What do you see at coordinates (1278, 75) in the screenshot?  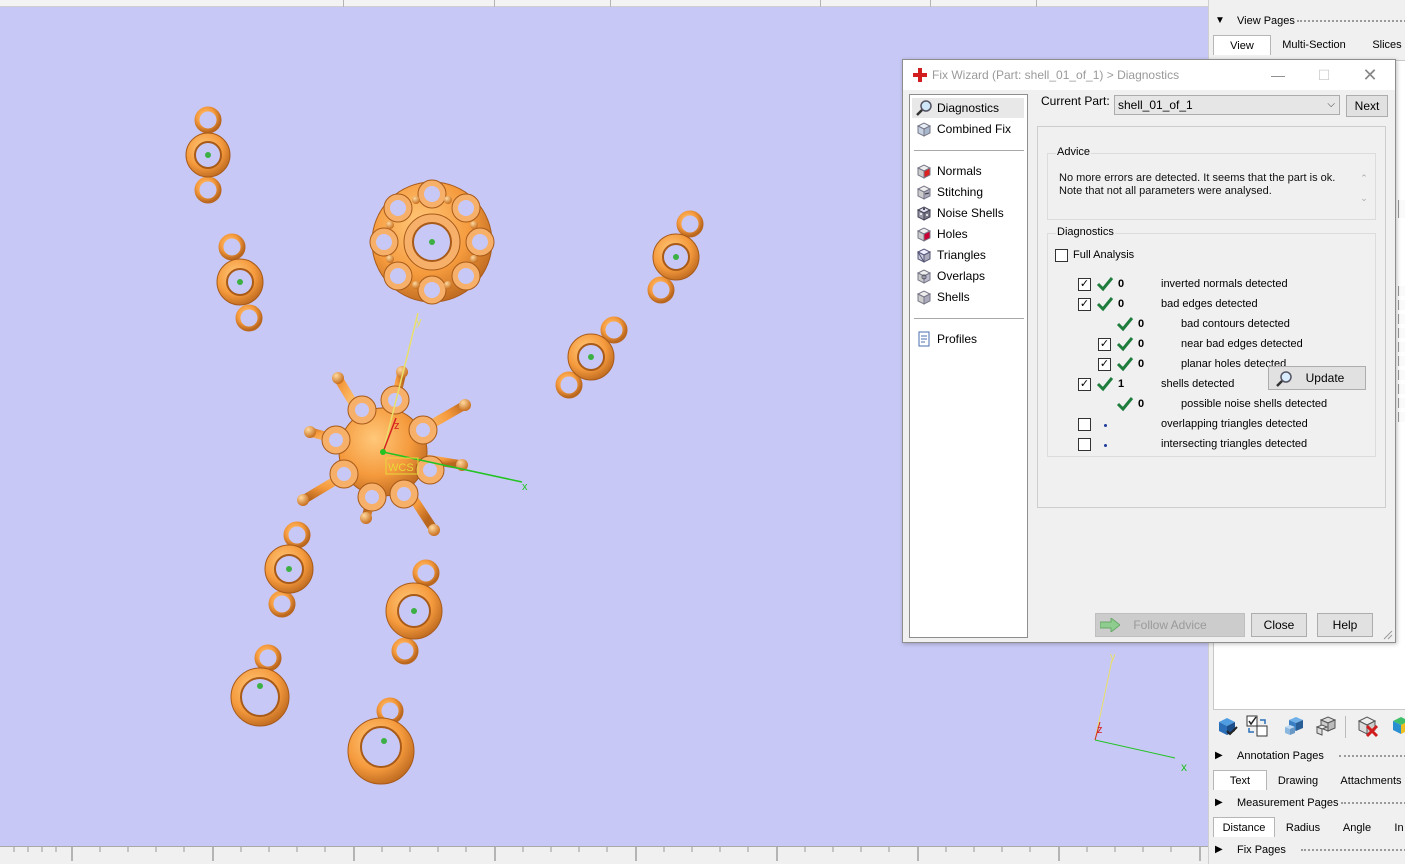 I see `minimize-button: —` at bounding box center [1278, 75].